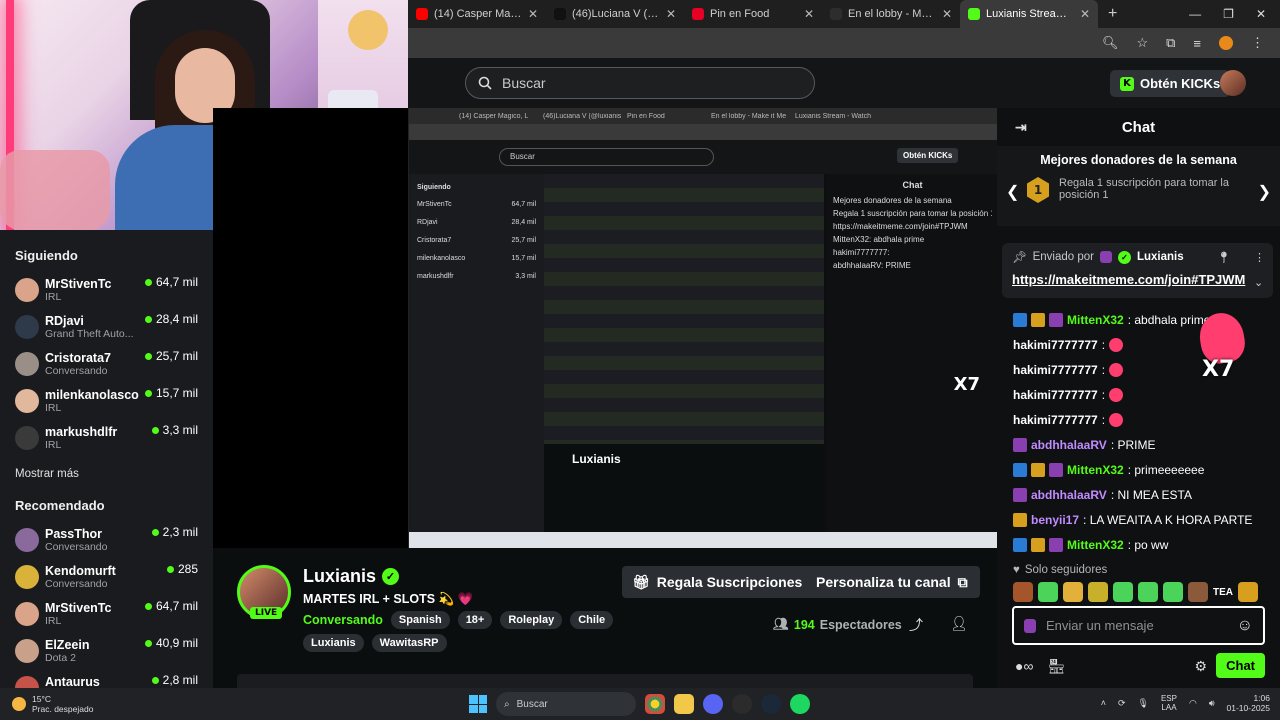 Image resolution: width=1280 pixels, height=720 pixels. What do you see at coordinates (1195, 14) in the screenshot?
I see `minimize-icon: —` at bounding box center [1195, 14].